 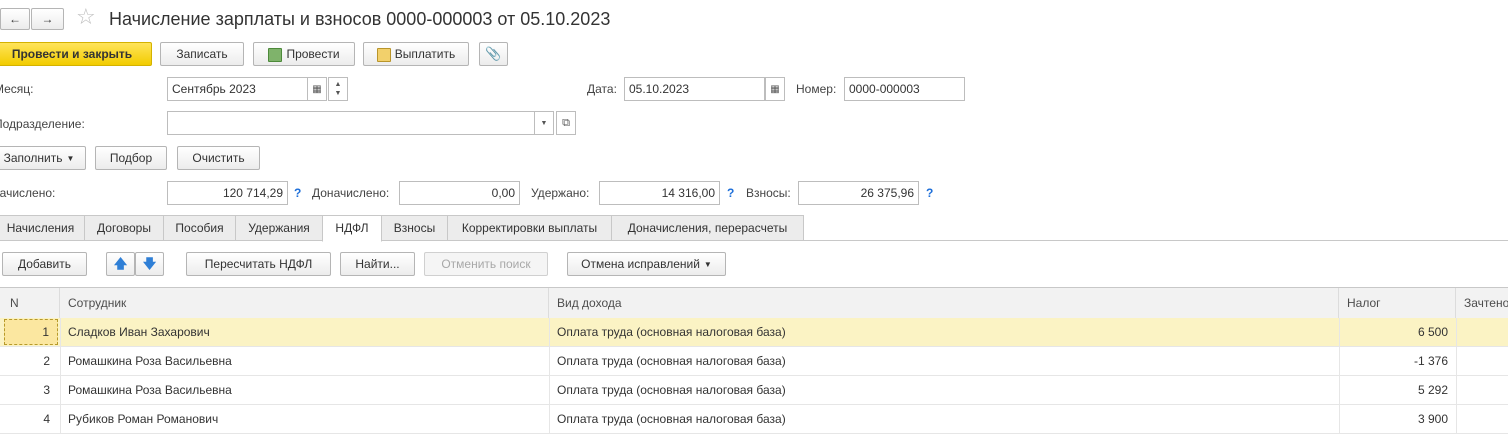 I want to click on accrued-label: Начислено:, so click(x=28, y=193).